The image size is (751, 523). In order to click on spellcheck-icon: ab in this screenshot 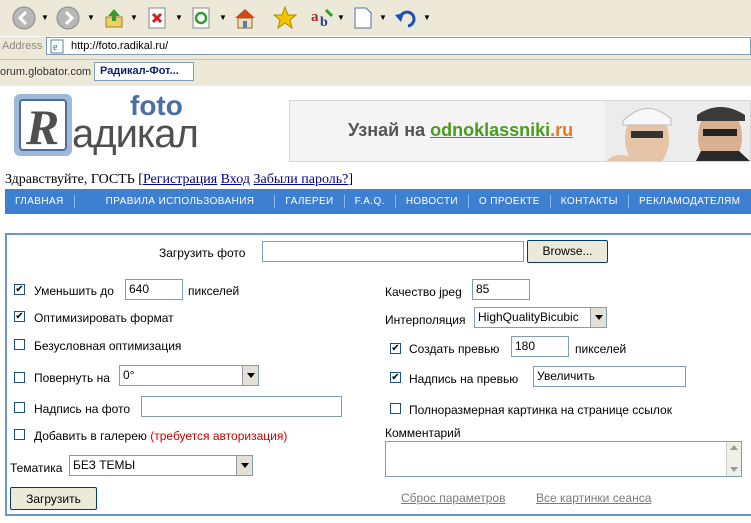, I will do `click(322, 19)`.